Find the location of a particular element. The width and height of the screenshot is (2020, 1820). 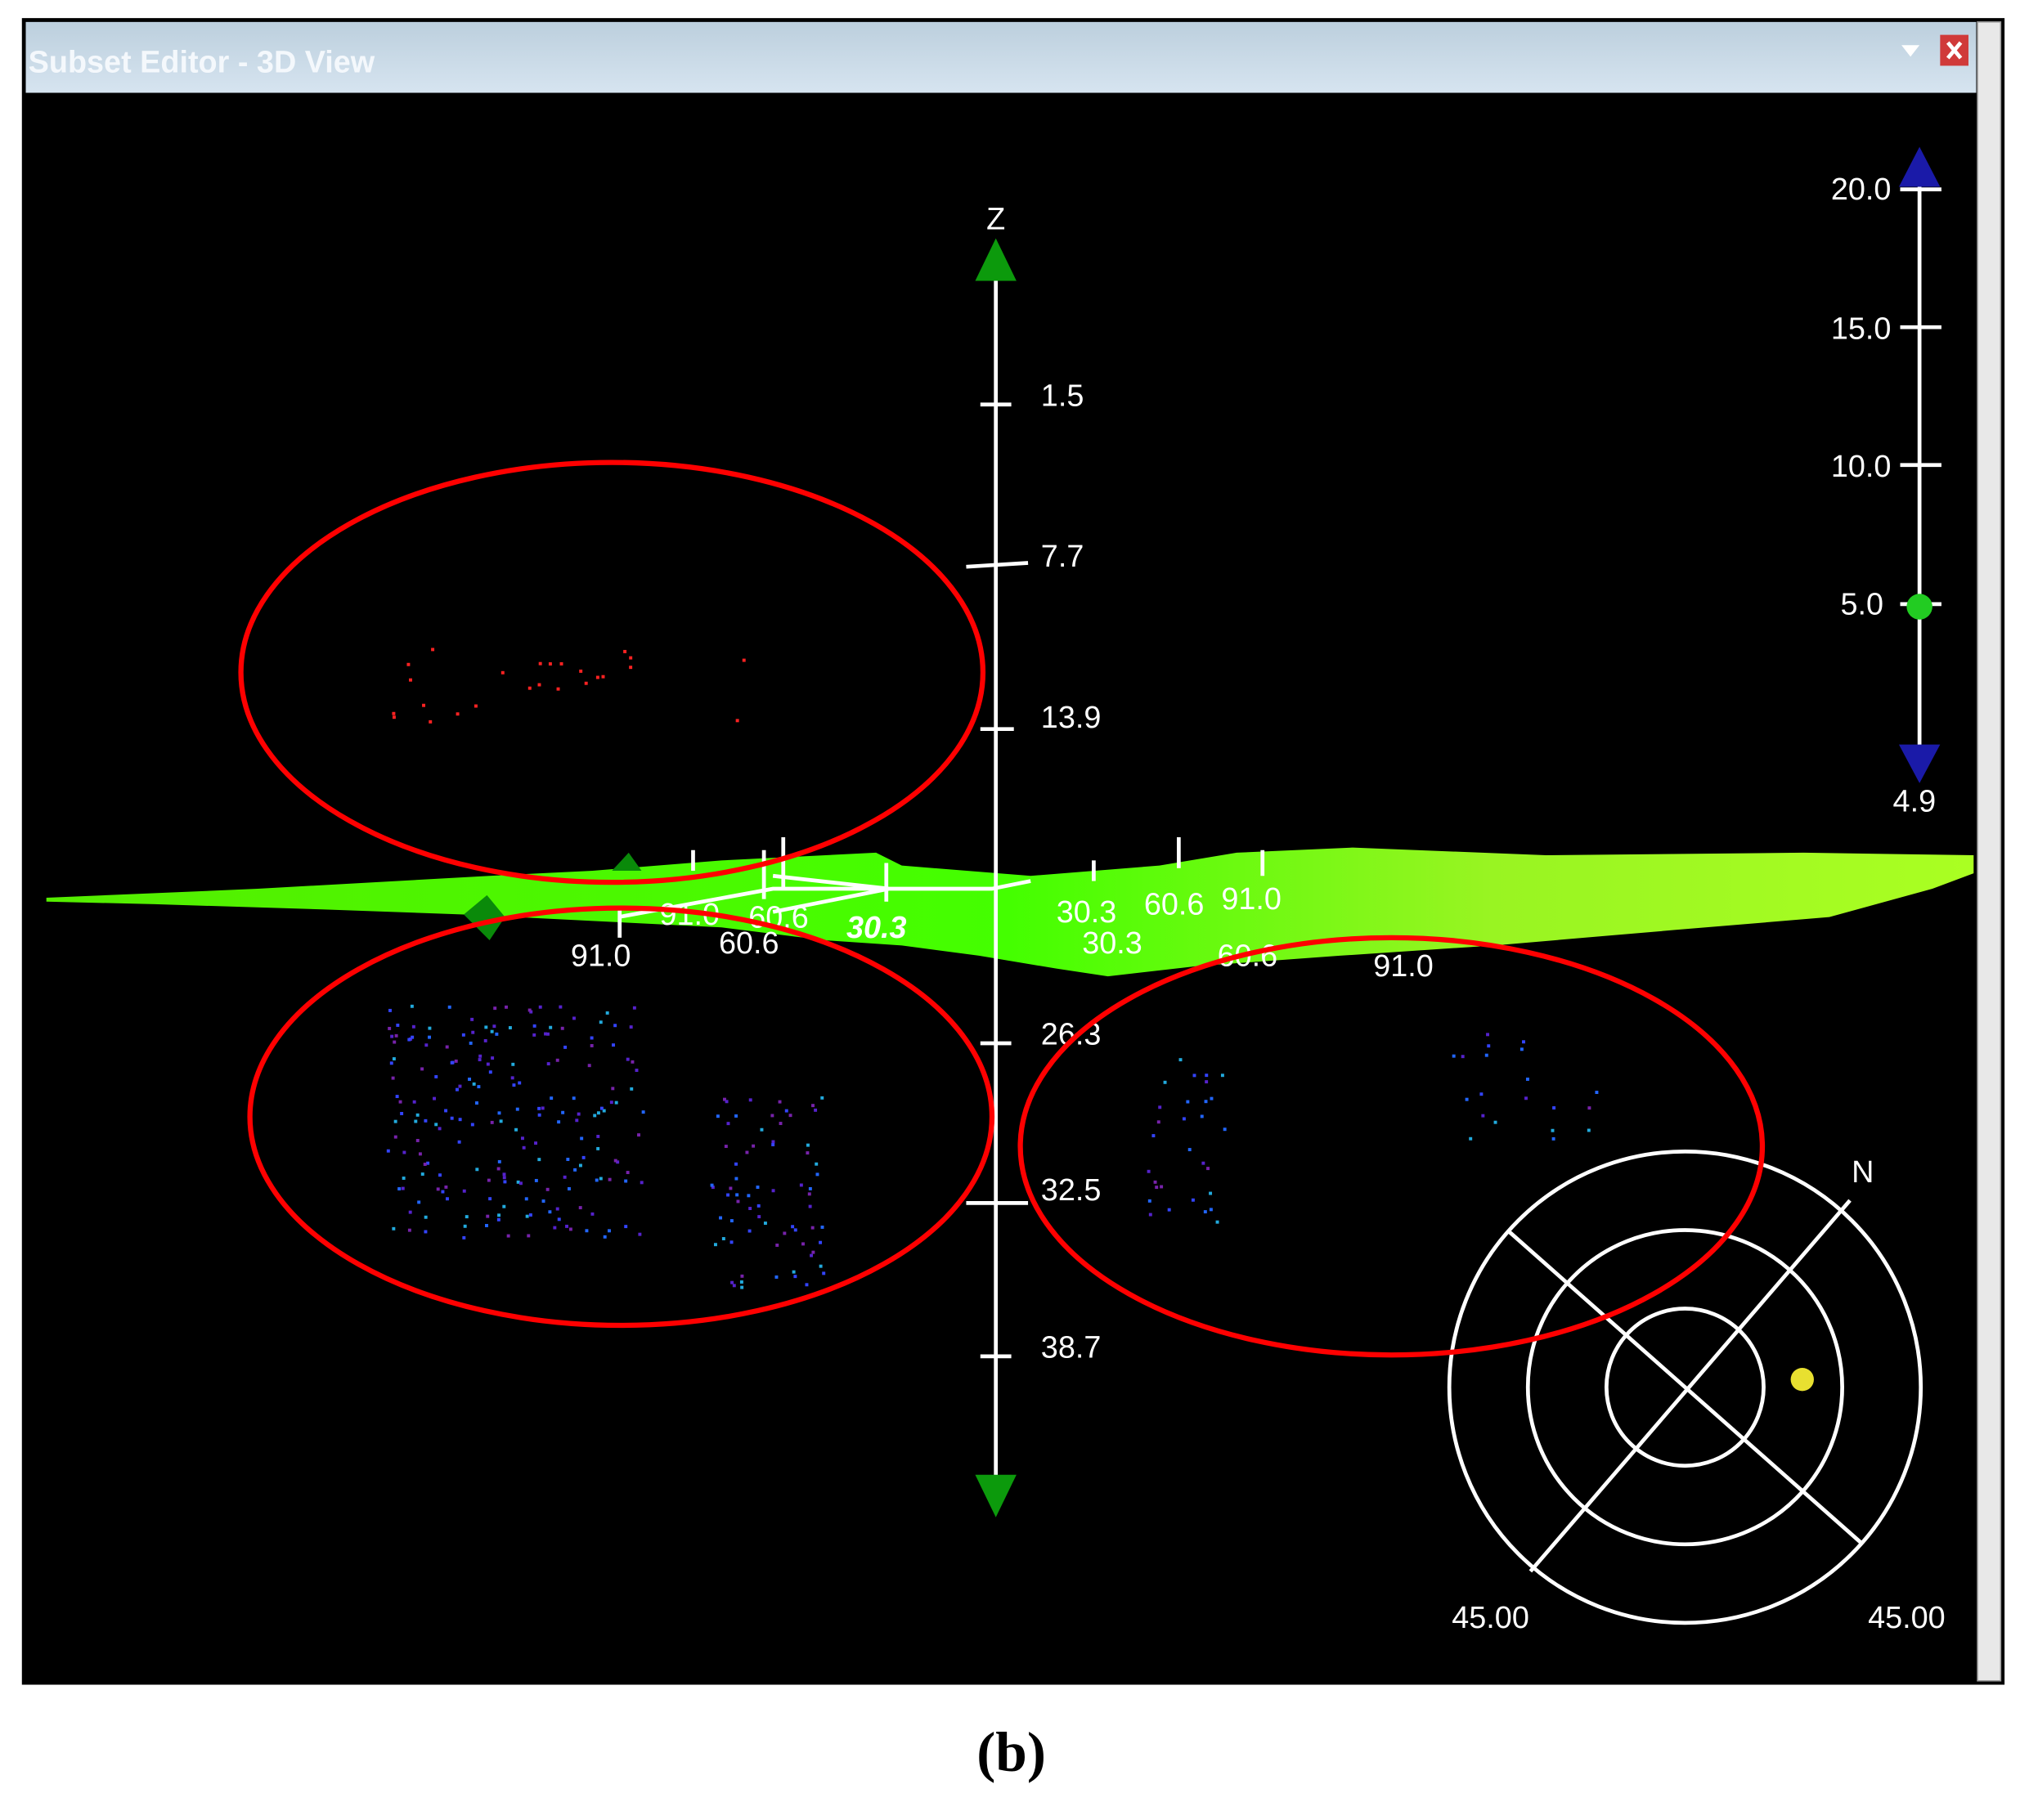

compass-north-label: N is located at coordinates (1863, 1173).